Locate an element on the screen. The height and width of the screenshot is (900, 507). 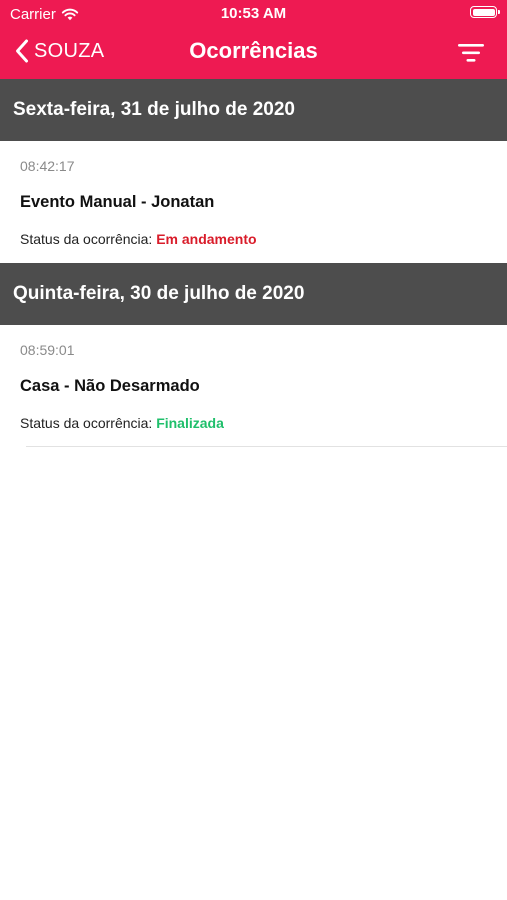
header-bar: Carrier 10:53 AM SOUZA Ocorrências is located at coordinates (253, 39).